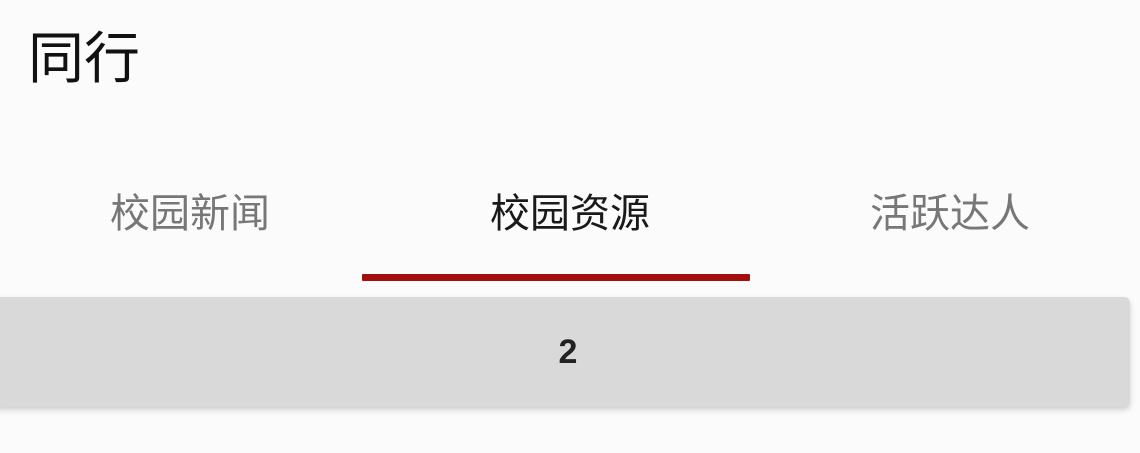 The width and height of the screenshot is (1140, 453). What do you see at coordinates (950, 214) in the screenshot?
I see `tab-label: 活跃达人` at bounding box center [950, 214].